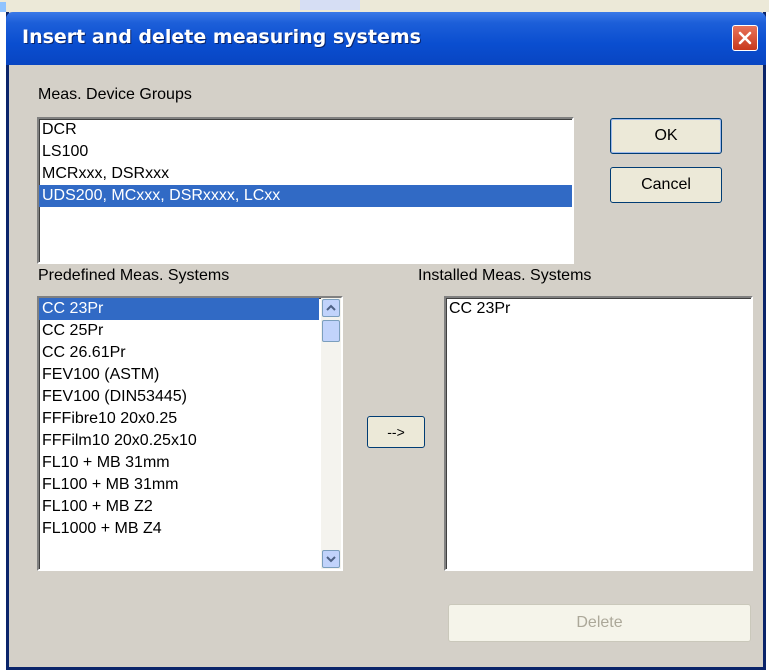 The width and height of the screenshot is (769, 672). What do you see at coordinates (305, 174) in the screenshot?
I see `list-item: MCRxxx, DSRxxx` at bounding box center [305, 174].